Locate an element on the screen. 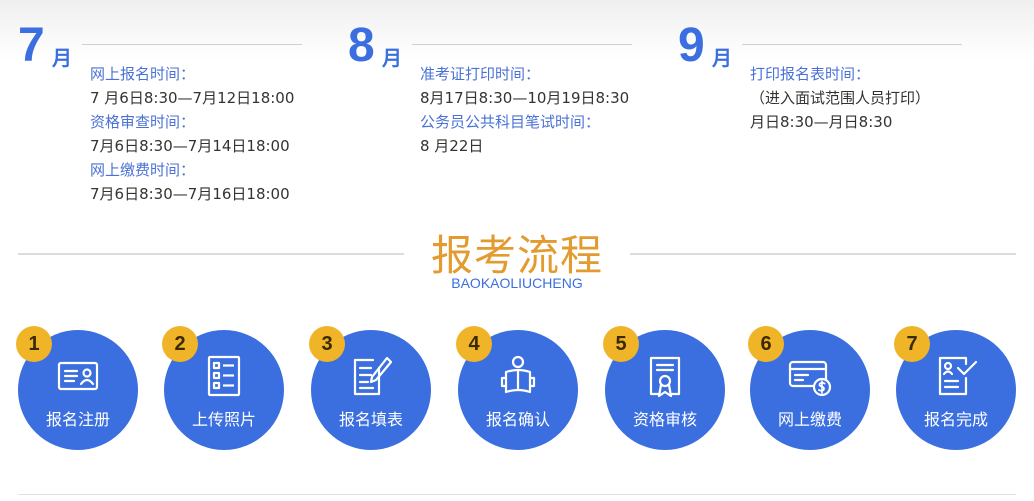 Image resolution: width=1034 pixels, height=501 pixels. bottom-divider is located at coordinates (517, 494).